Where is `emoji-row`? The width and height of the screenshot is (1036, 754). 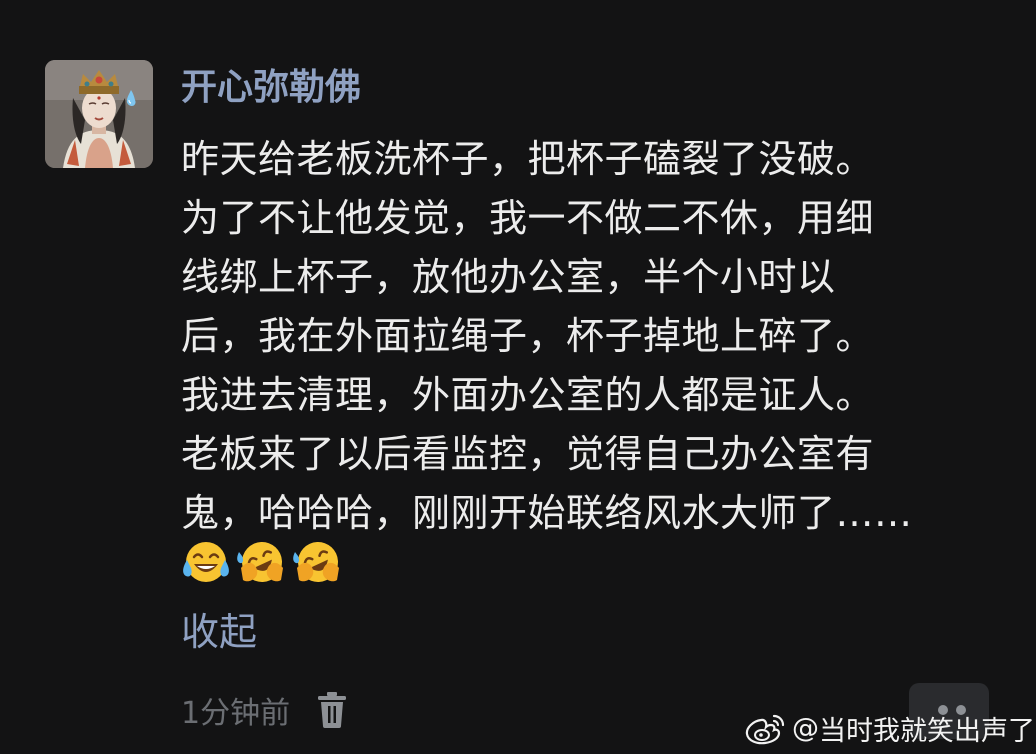 emoji-row is located at coordinates (262, 562).